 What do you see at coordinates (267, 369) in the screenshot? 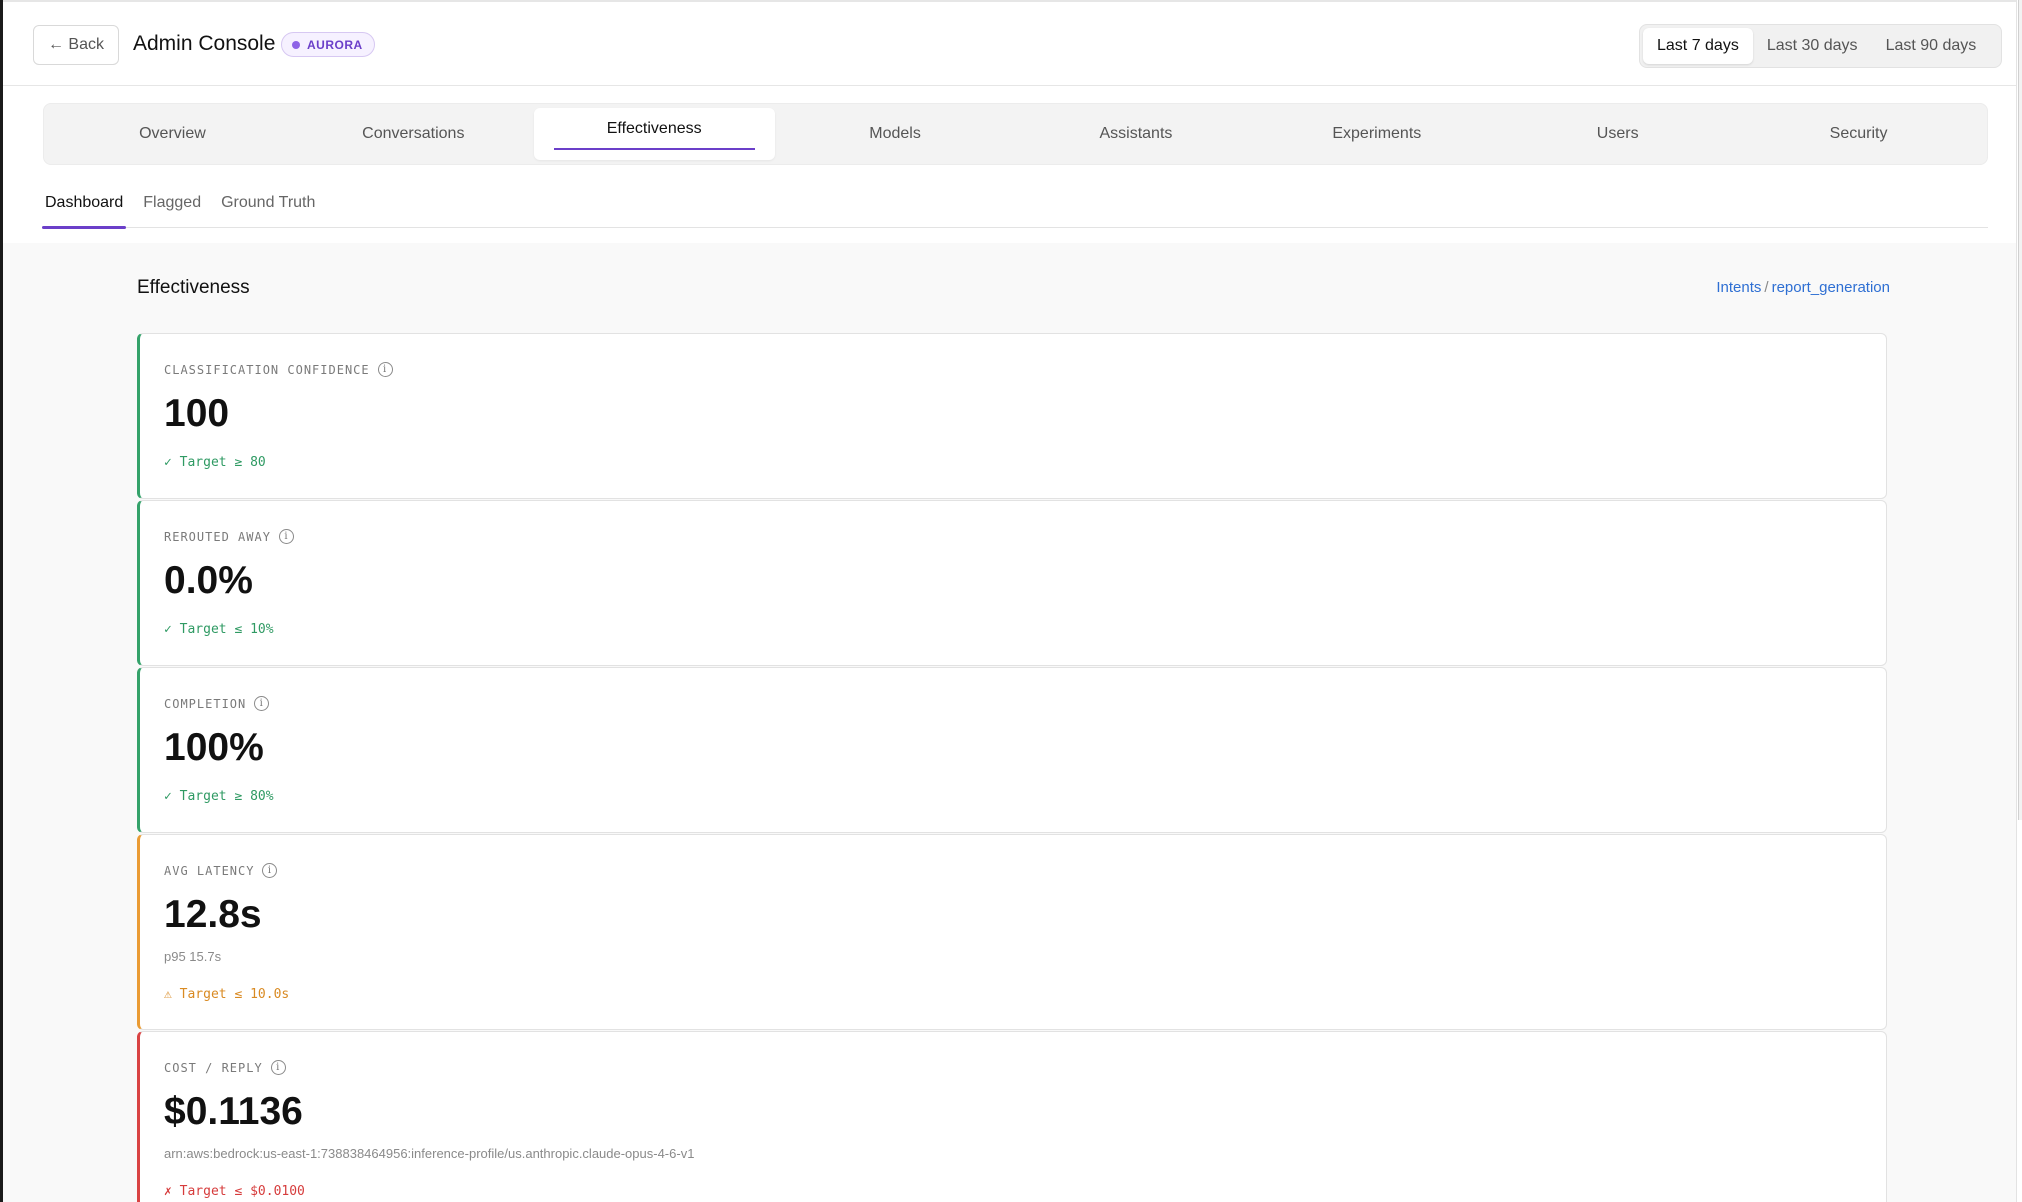
I see `metric-label: CLASSIFICATION CONFIDENCE` at bounding box center [267, 369].